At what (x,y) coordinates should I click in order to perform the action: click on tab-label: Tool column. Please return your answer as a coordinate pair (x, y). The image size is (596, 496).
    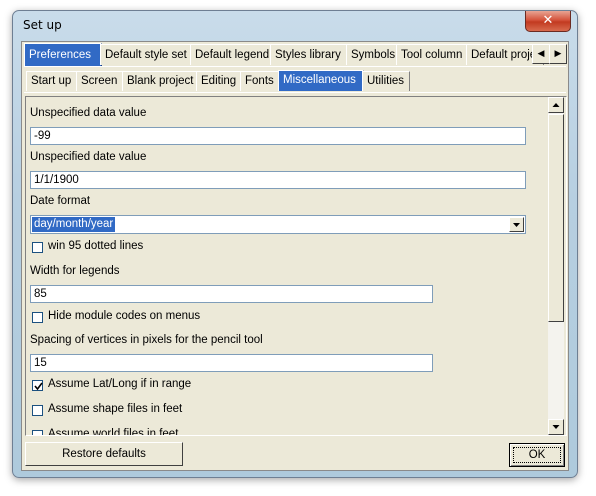
    Looking at the image, I should click on (432, 55).